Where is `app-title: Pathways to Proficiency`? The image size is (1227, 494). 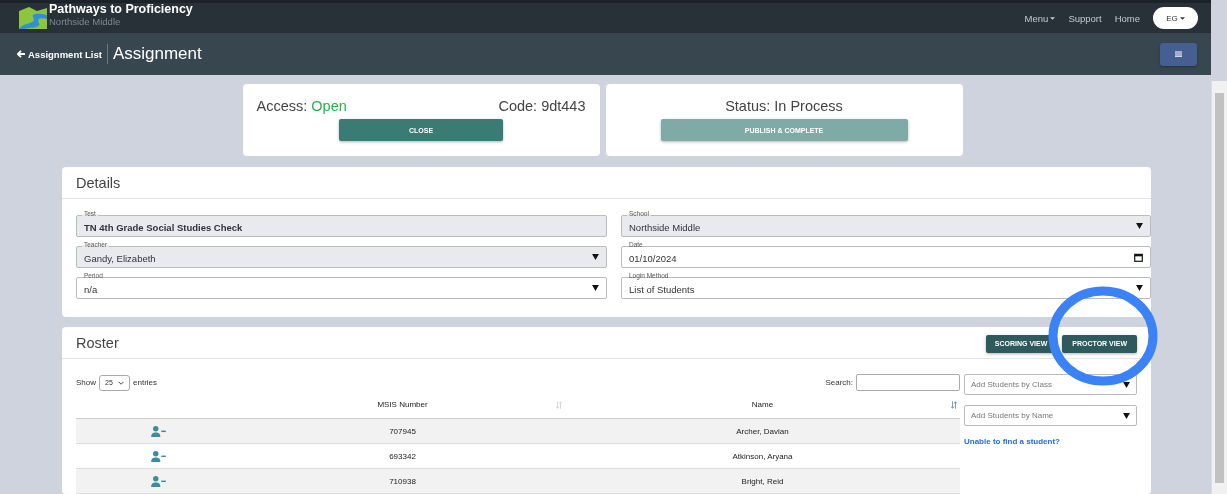
app-title: Pathways to Proficiency is located at coordinates (121, 10).